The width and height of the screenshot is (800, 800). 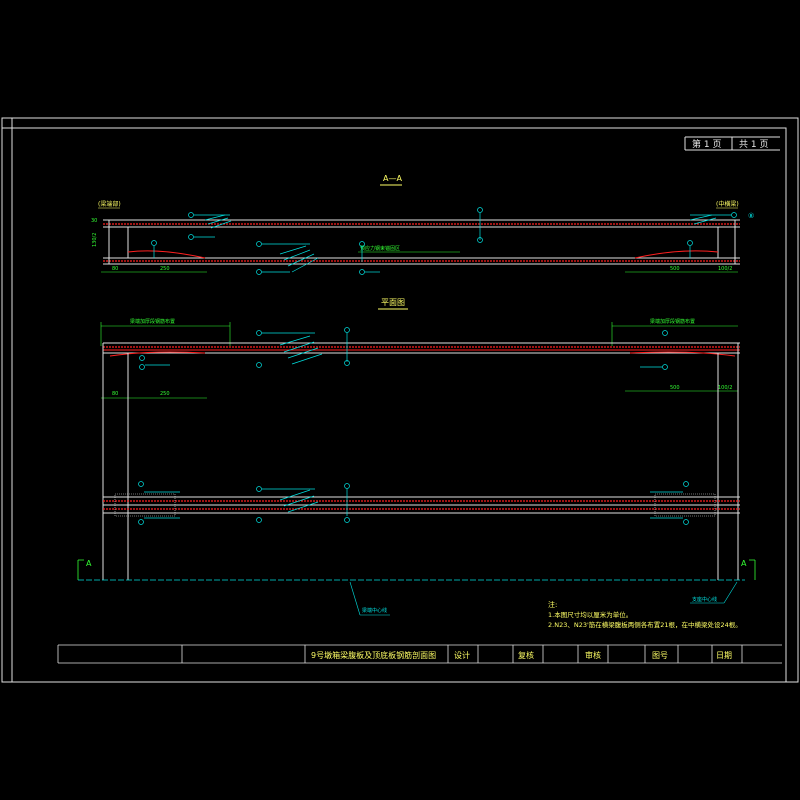 What do you see at coordinates (373, 655) in the screenshot?
I see `drawing-title: 9号墩箱梁腹板及顶底板钢筋剖面图` at bounding box center [373, 655].